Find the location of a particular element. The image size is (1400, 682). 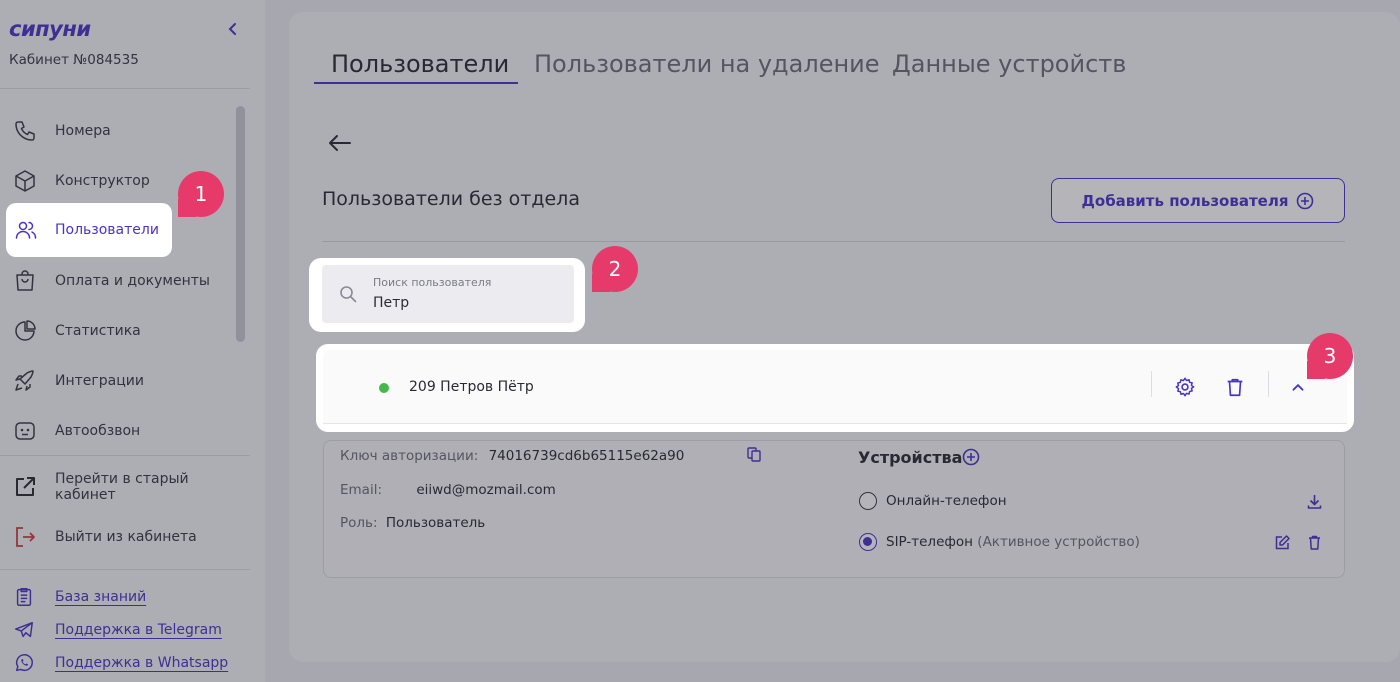

sip-phone-label: SIP-телефон (Активное устройство) is located at coordinates (1013, 542).